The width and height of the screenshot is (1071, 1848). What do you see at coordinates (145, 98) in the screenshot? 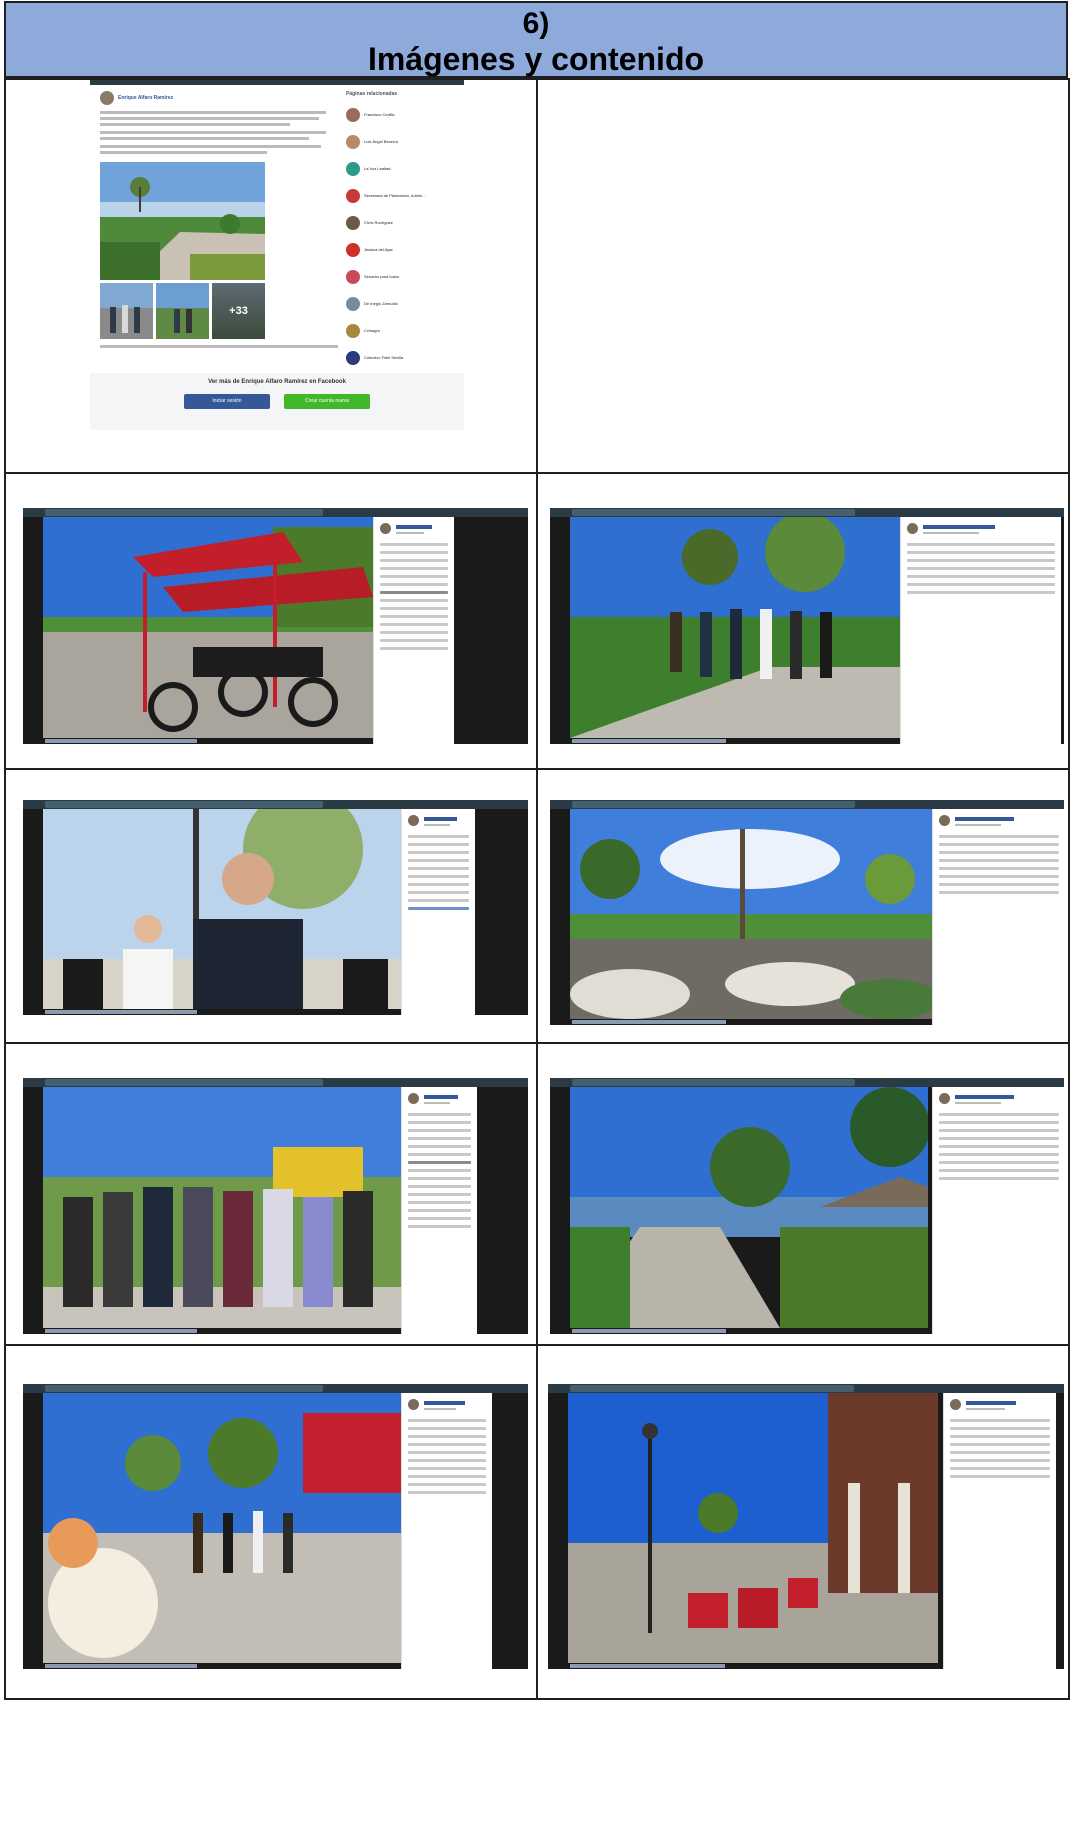
I see `post-author: Enrique Alfaro Ramírez` at bounding box center [145, 98].